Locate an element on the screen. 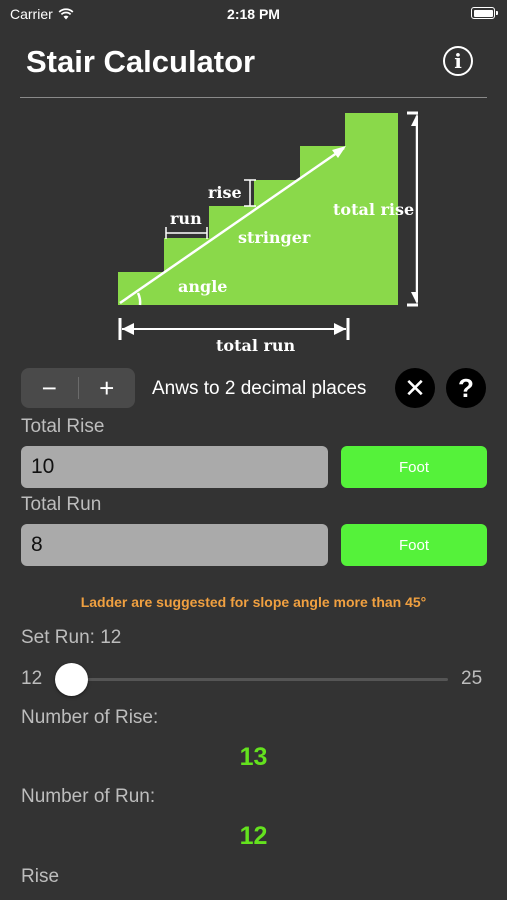 This screenshot has width=507, height=900. close-icon: ✕ is located at coordinates (415, 387).